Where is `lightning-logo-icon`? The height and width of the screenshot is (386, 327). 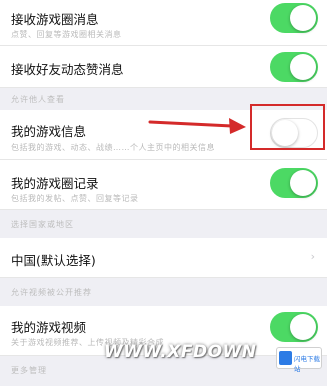 lightning-logo-icon is located at coordinates (285, 358).